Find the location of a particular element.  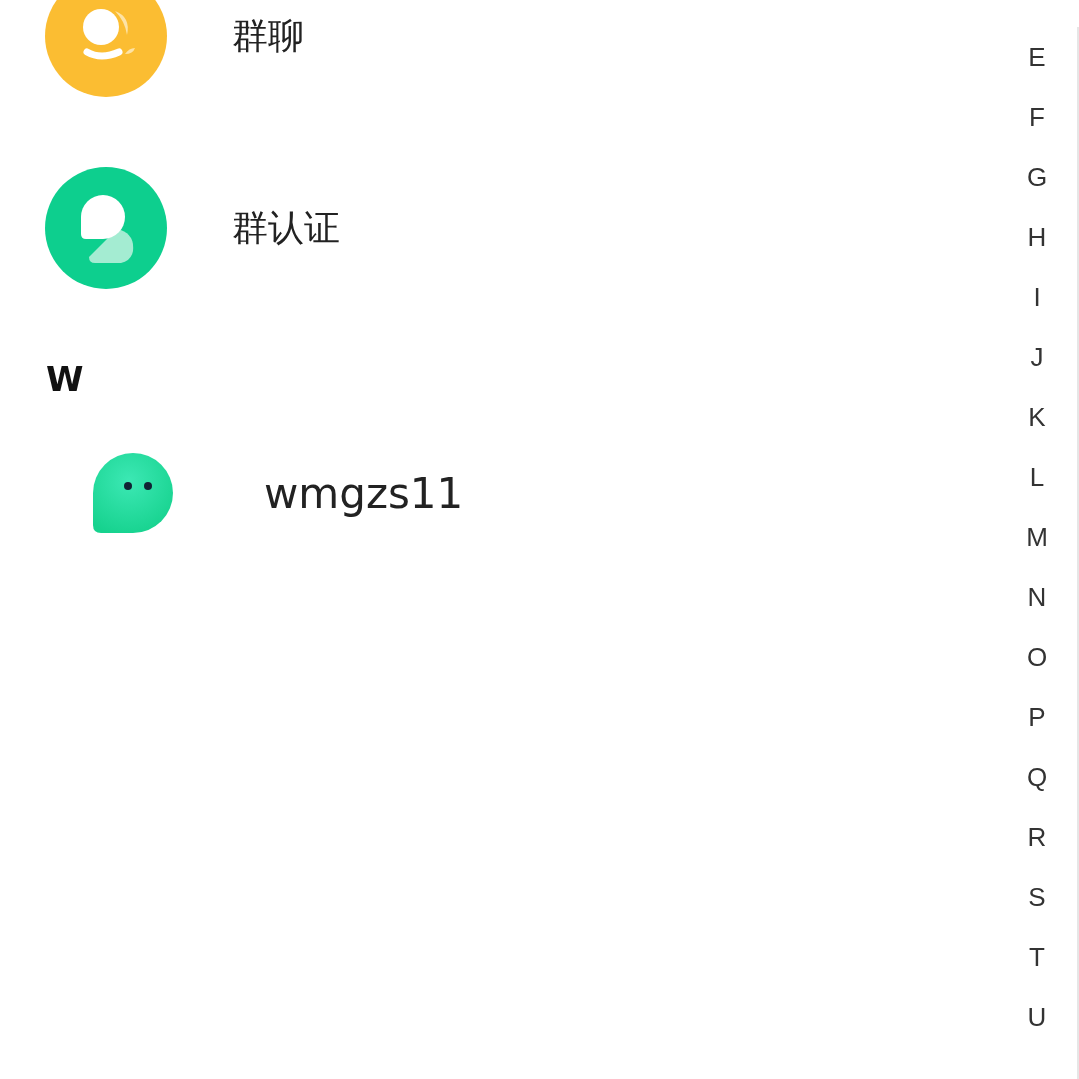

index-letter: N is located at coordinates (1037, 597).